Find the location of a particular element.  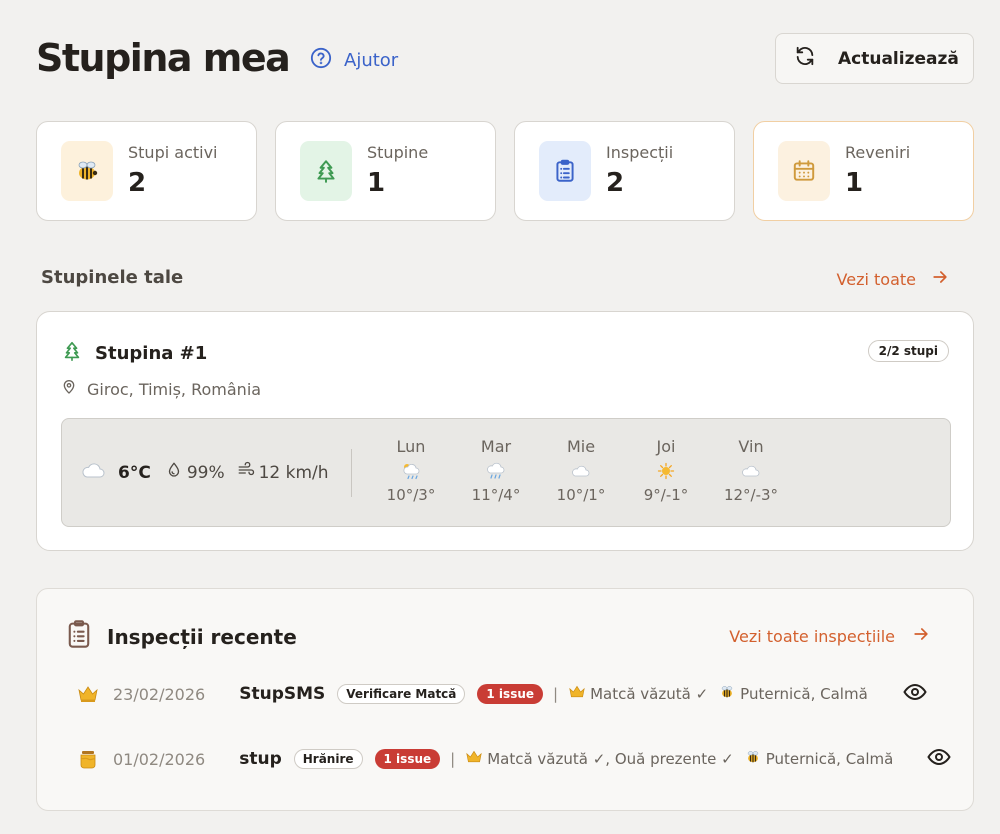

stat-value: 1 is located at coordinates (376, 183).